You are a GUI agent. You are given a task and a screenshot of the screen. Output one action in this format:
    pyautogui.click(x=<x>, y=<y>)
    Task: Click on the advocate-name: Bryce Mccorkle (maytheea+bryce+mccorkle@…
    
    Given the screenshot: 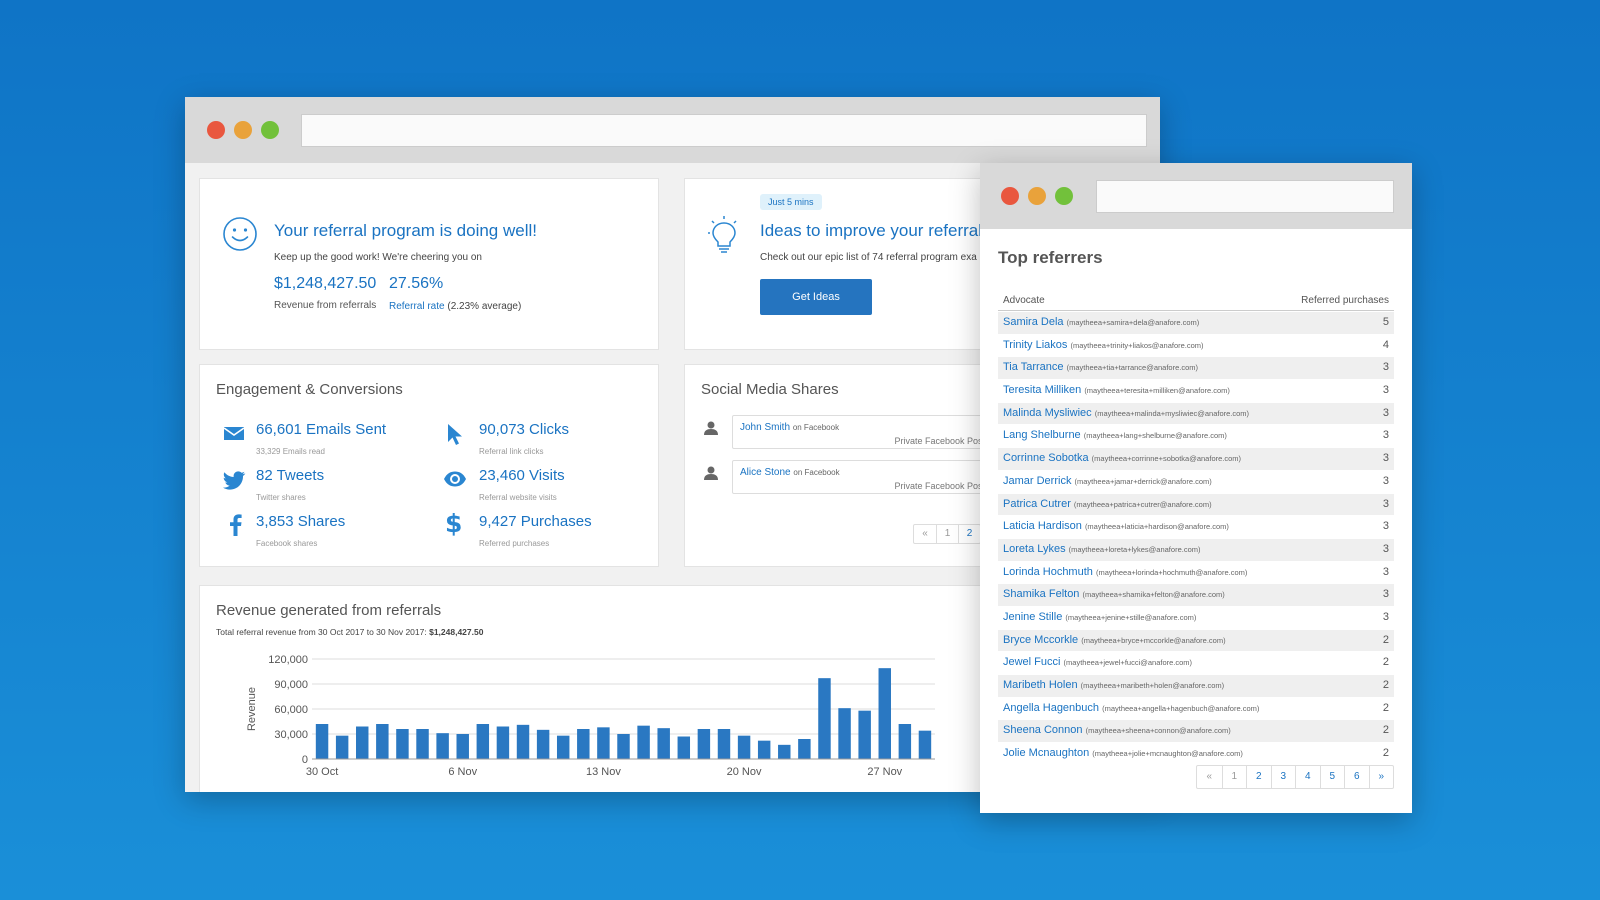 What is the action you would take?
    pyautogui.click(x=1114, y=640)
    